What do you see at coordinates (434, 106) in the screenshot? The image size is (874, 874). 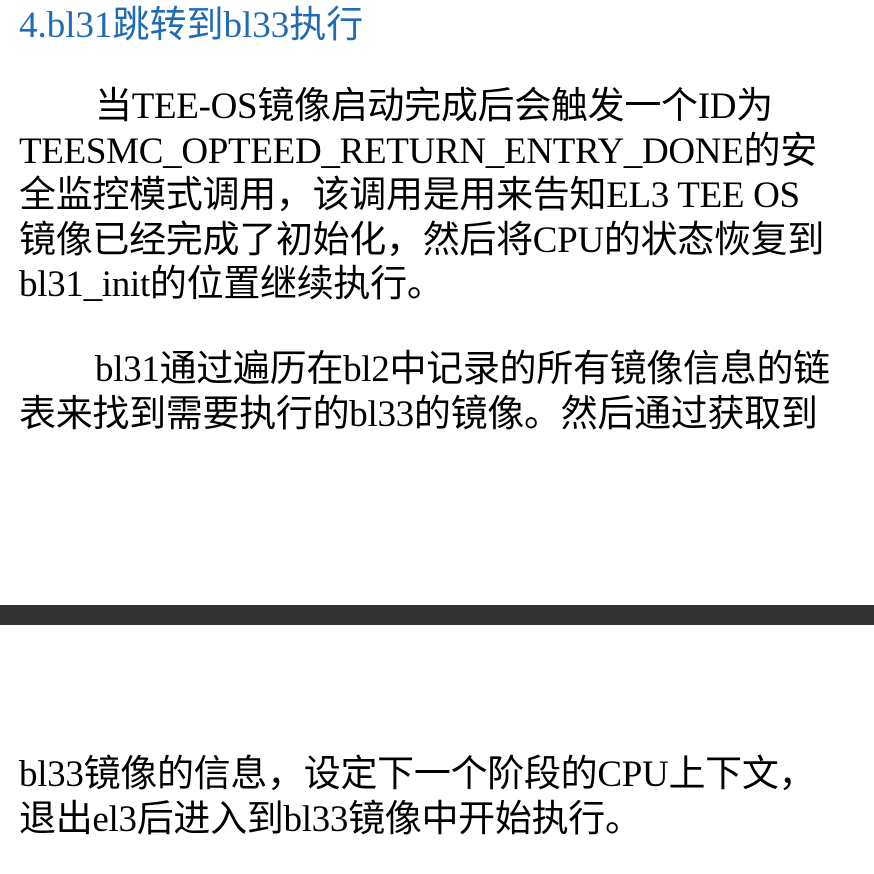 I see `text-line: 当TEE-OS镜像启动完成后会触发一个ID为` at bounding box center [434, 106].